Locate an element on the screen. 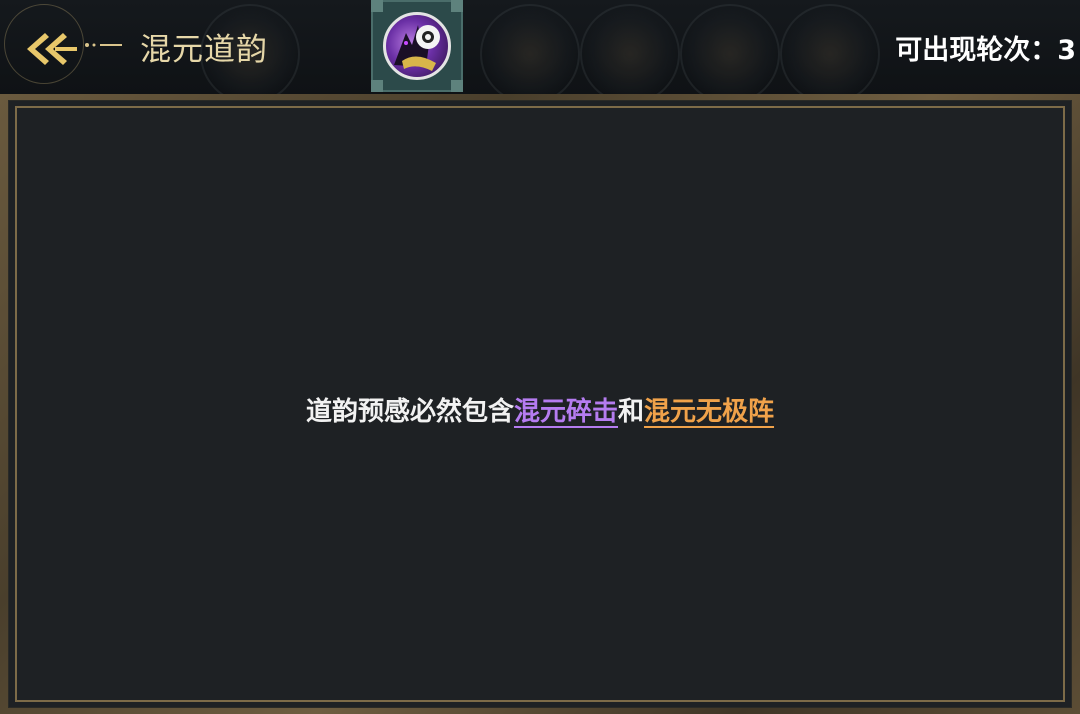  hint-prefix: 道韵预感必然包含 is located at coordinates (409, 412).